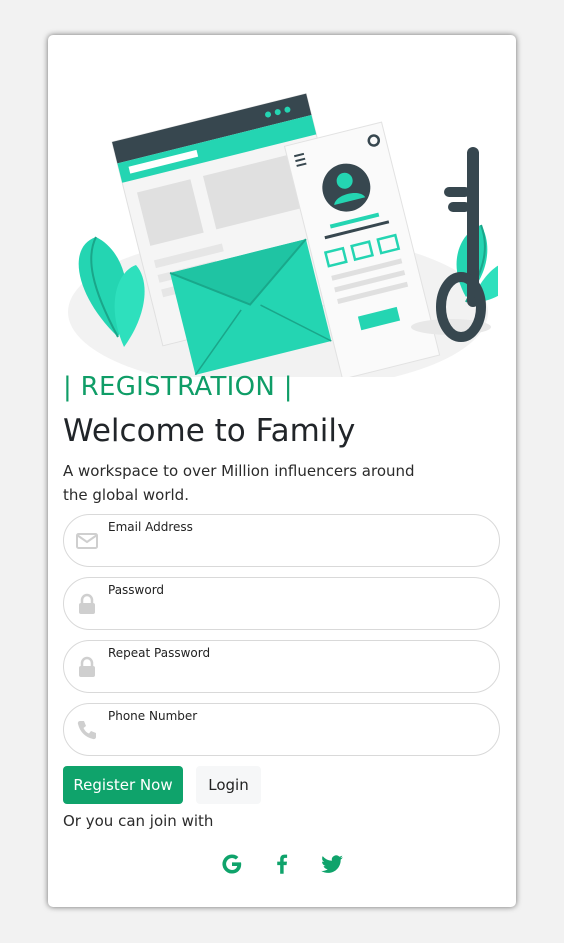  What do you see at coordinates (293, 550) in the screenshot?
I see `email-input` at bounding box center [293, 550].